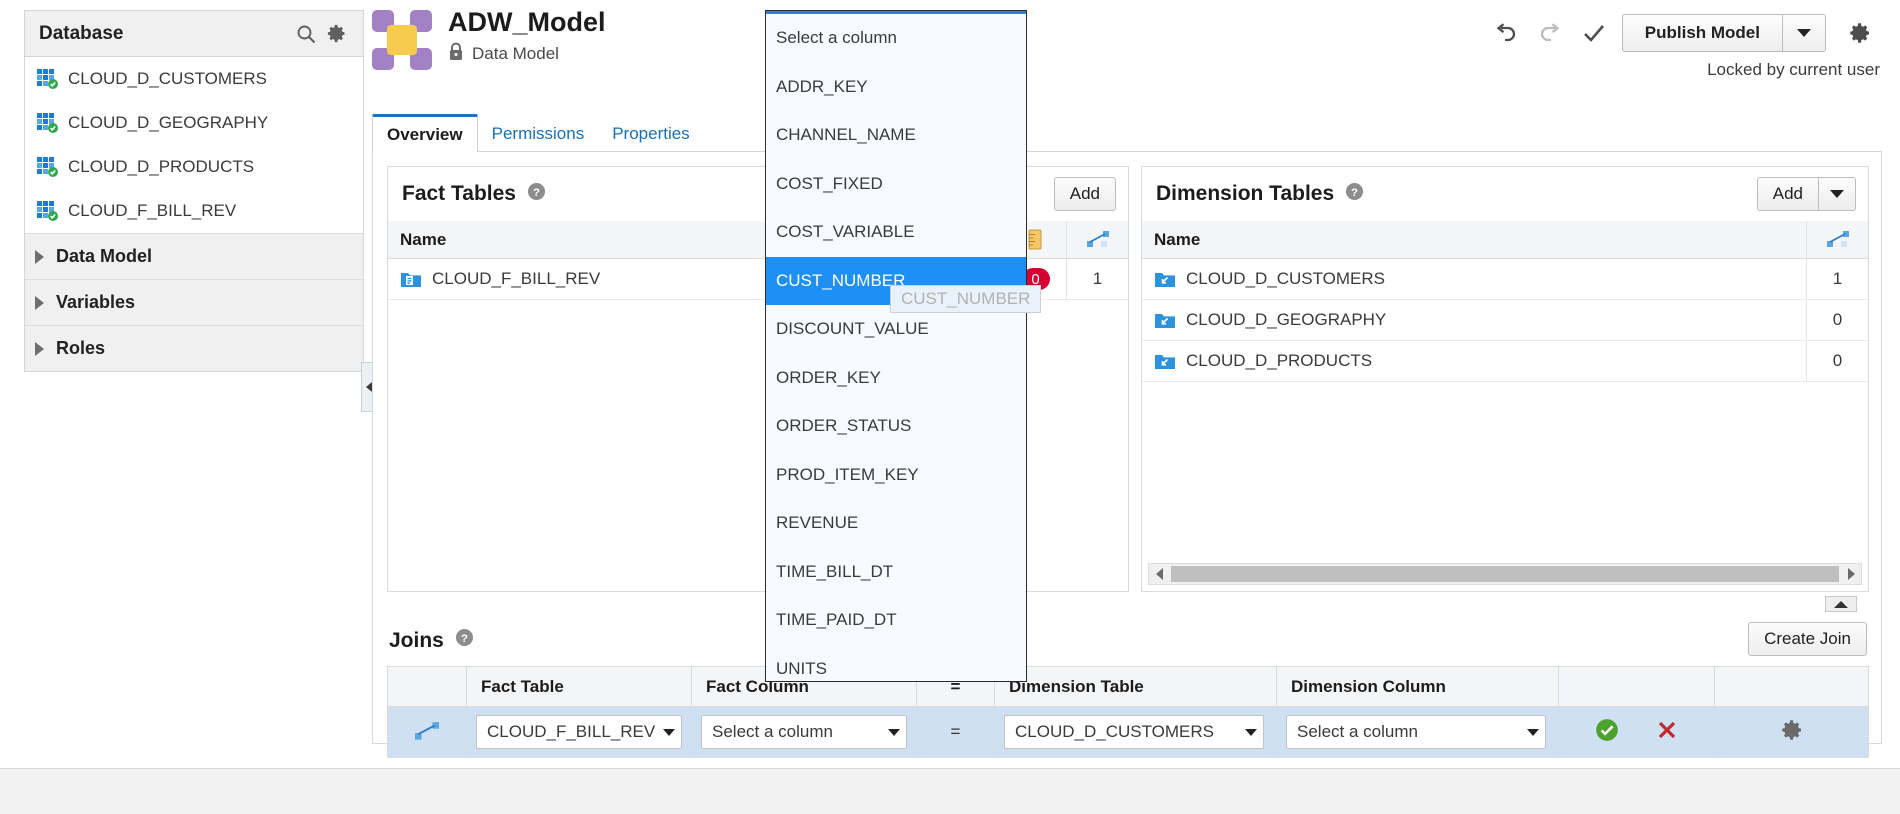  What do you see at coordinates (1837, 194) in the screenshot?
I see `dimension-tables-add-dropdown-button` at bounding box center [1837, 194].